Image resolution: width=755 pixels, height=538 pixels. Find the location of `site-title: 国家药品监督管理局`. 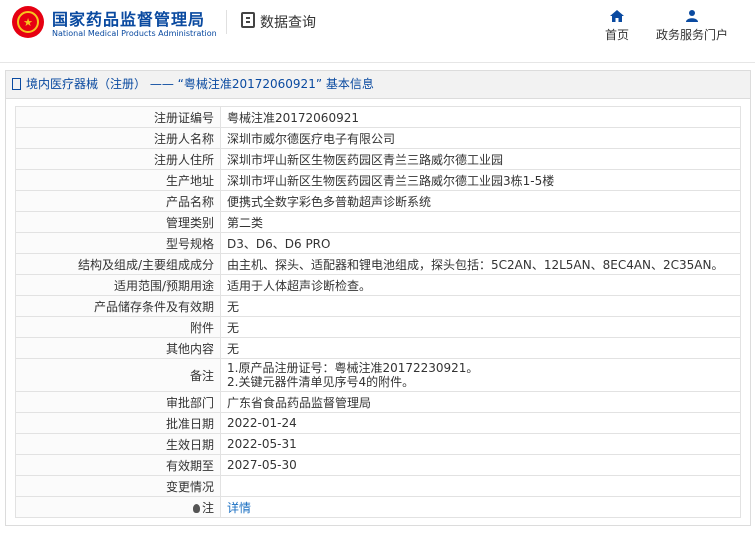

site-title: 国家药品监督管理局 is located at coordinates (128, 18).